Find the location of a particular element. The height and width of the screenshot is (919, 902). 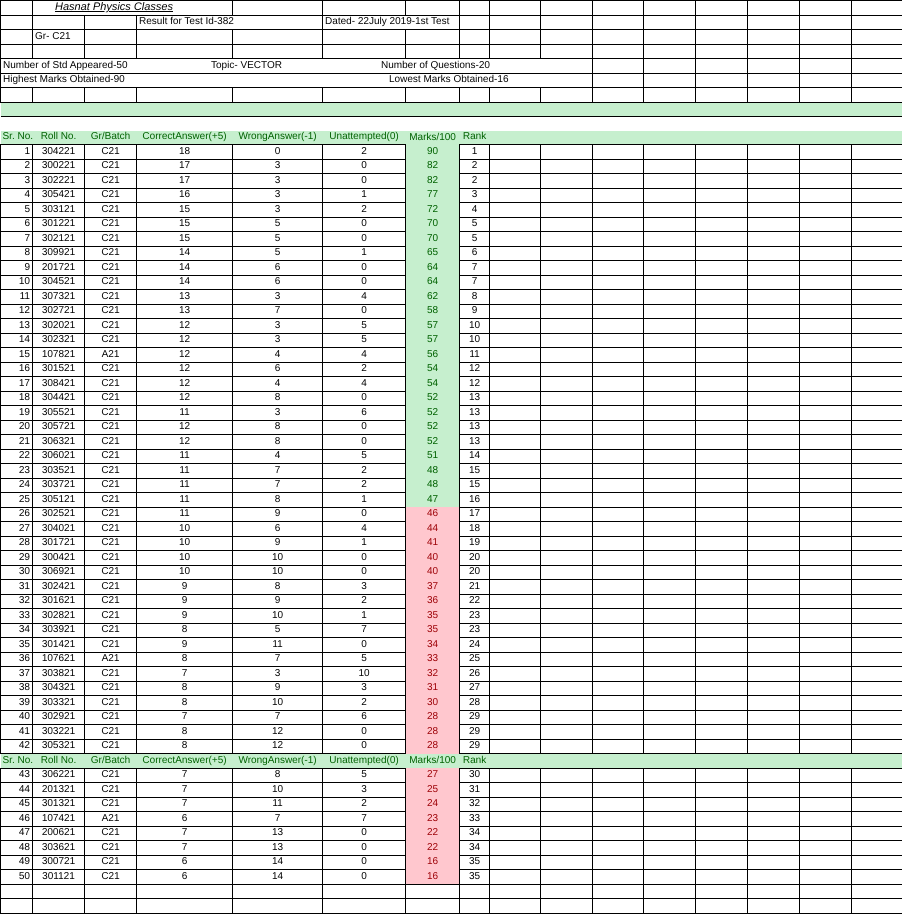

table-cell: 303921 is located at coordinates (59, 630).